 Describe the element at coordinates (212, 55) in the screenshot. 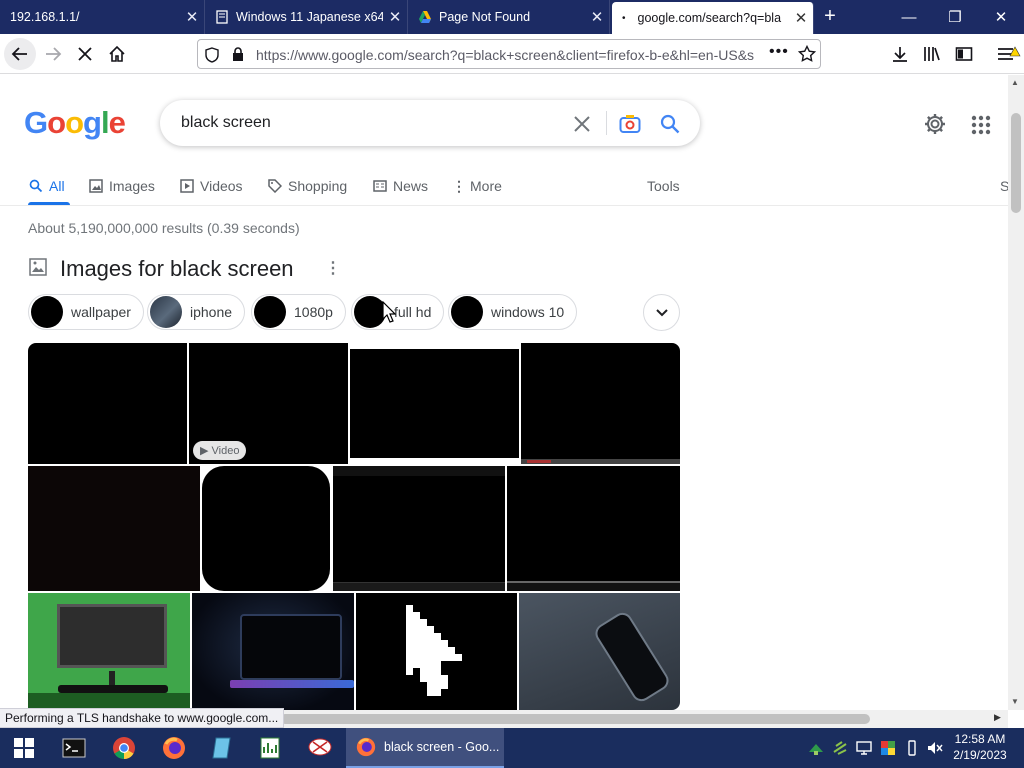

I see `shield-icon` at that location.